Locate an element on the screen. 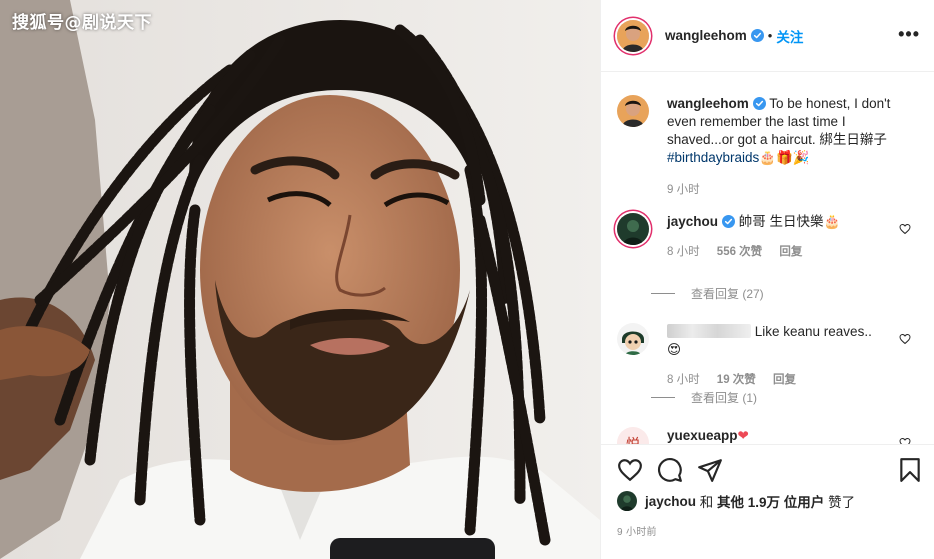 The height and width of the screenshot is (559, 934). post-actions: jaychou 和 其他 1.9万 位用户 赞了 9 小时前 is located at coordinates (767, 501).